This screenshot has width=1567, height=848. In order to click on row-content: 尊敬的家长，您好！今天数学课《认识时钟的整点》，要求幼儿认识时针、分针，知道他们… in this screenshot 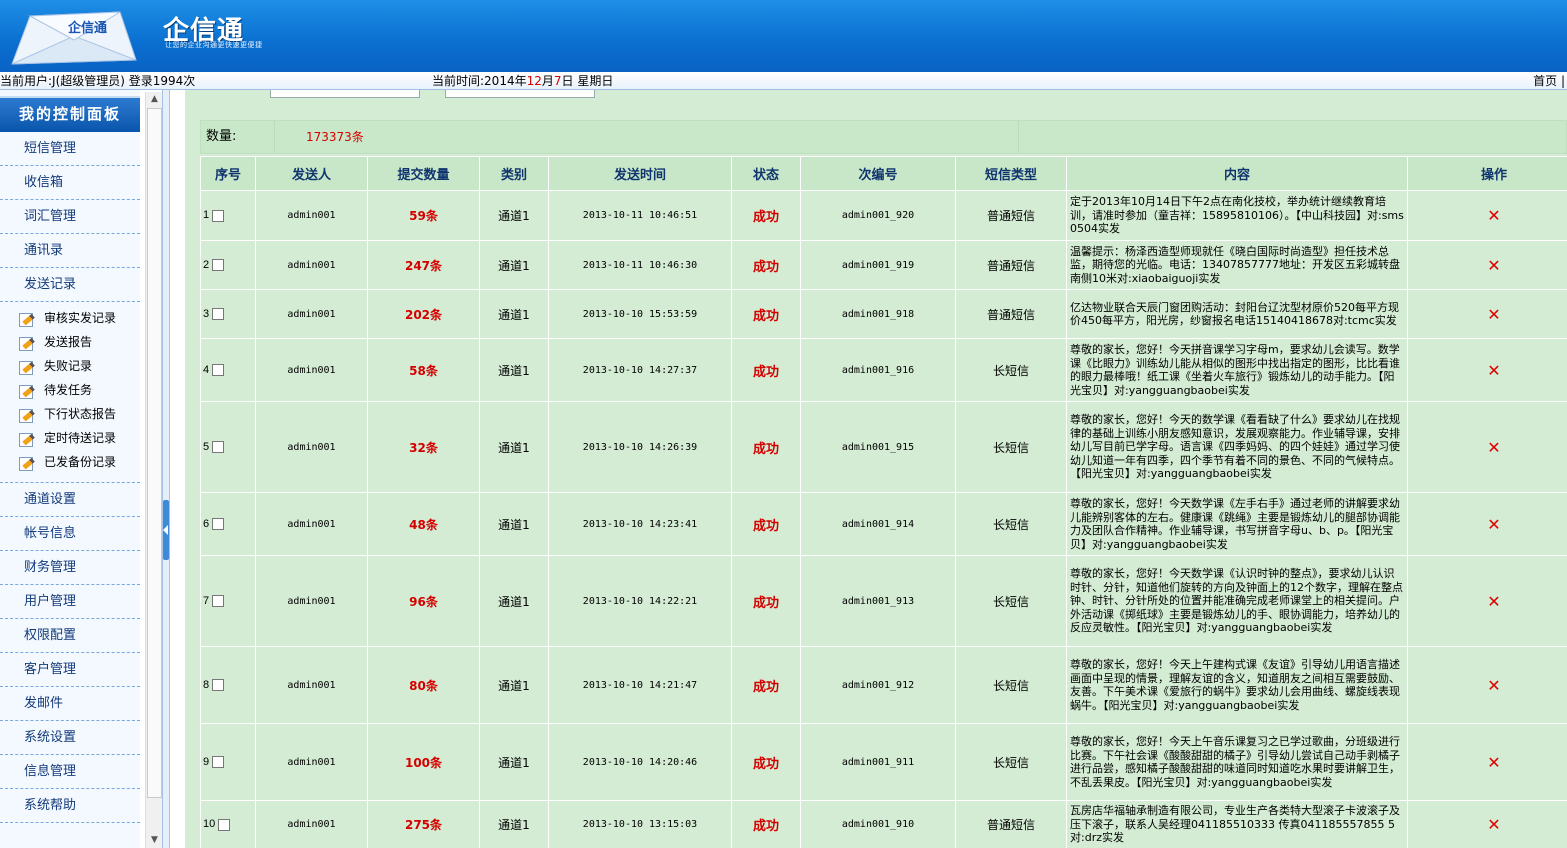, I will do `click(1237, 601)`.